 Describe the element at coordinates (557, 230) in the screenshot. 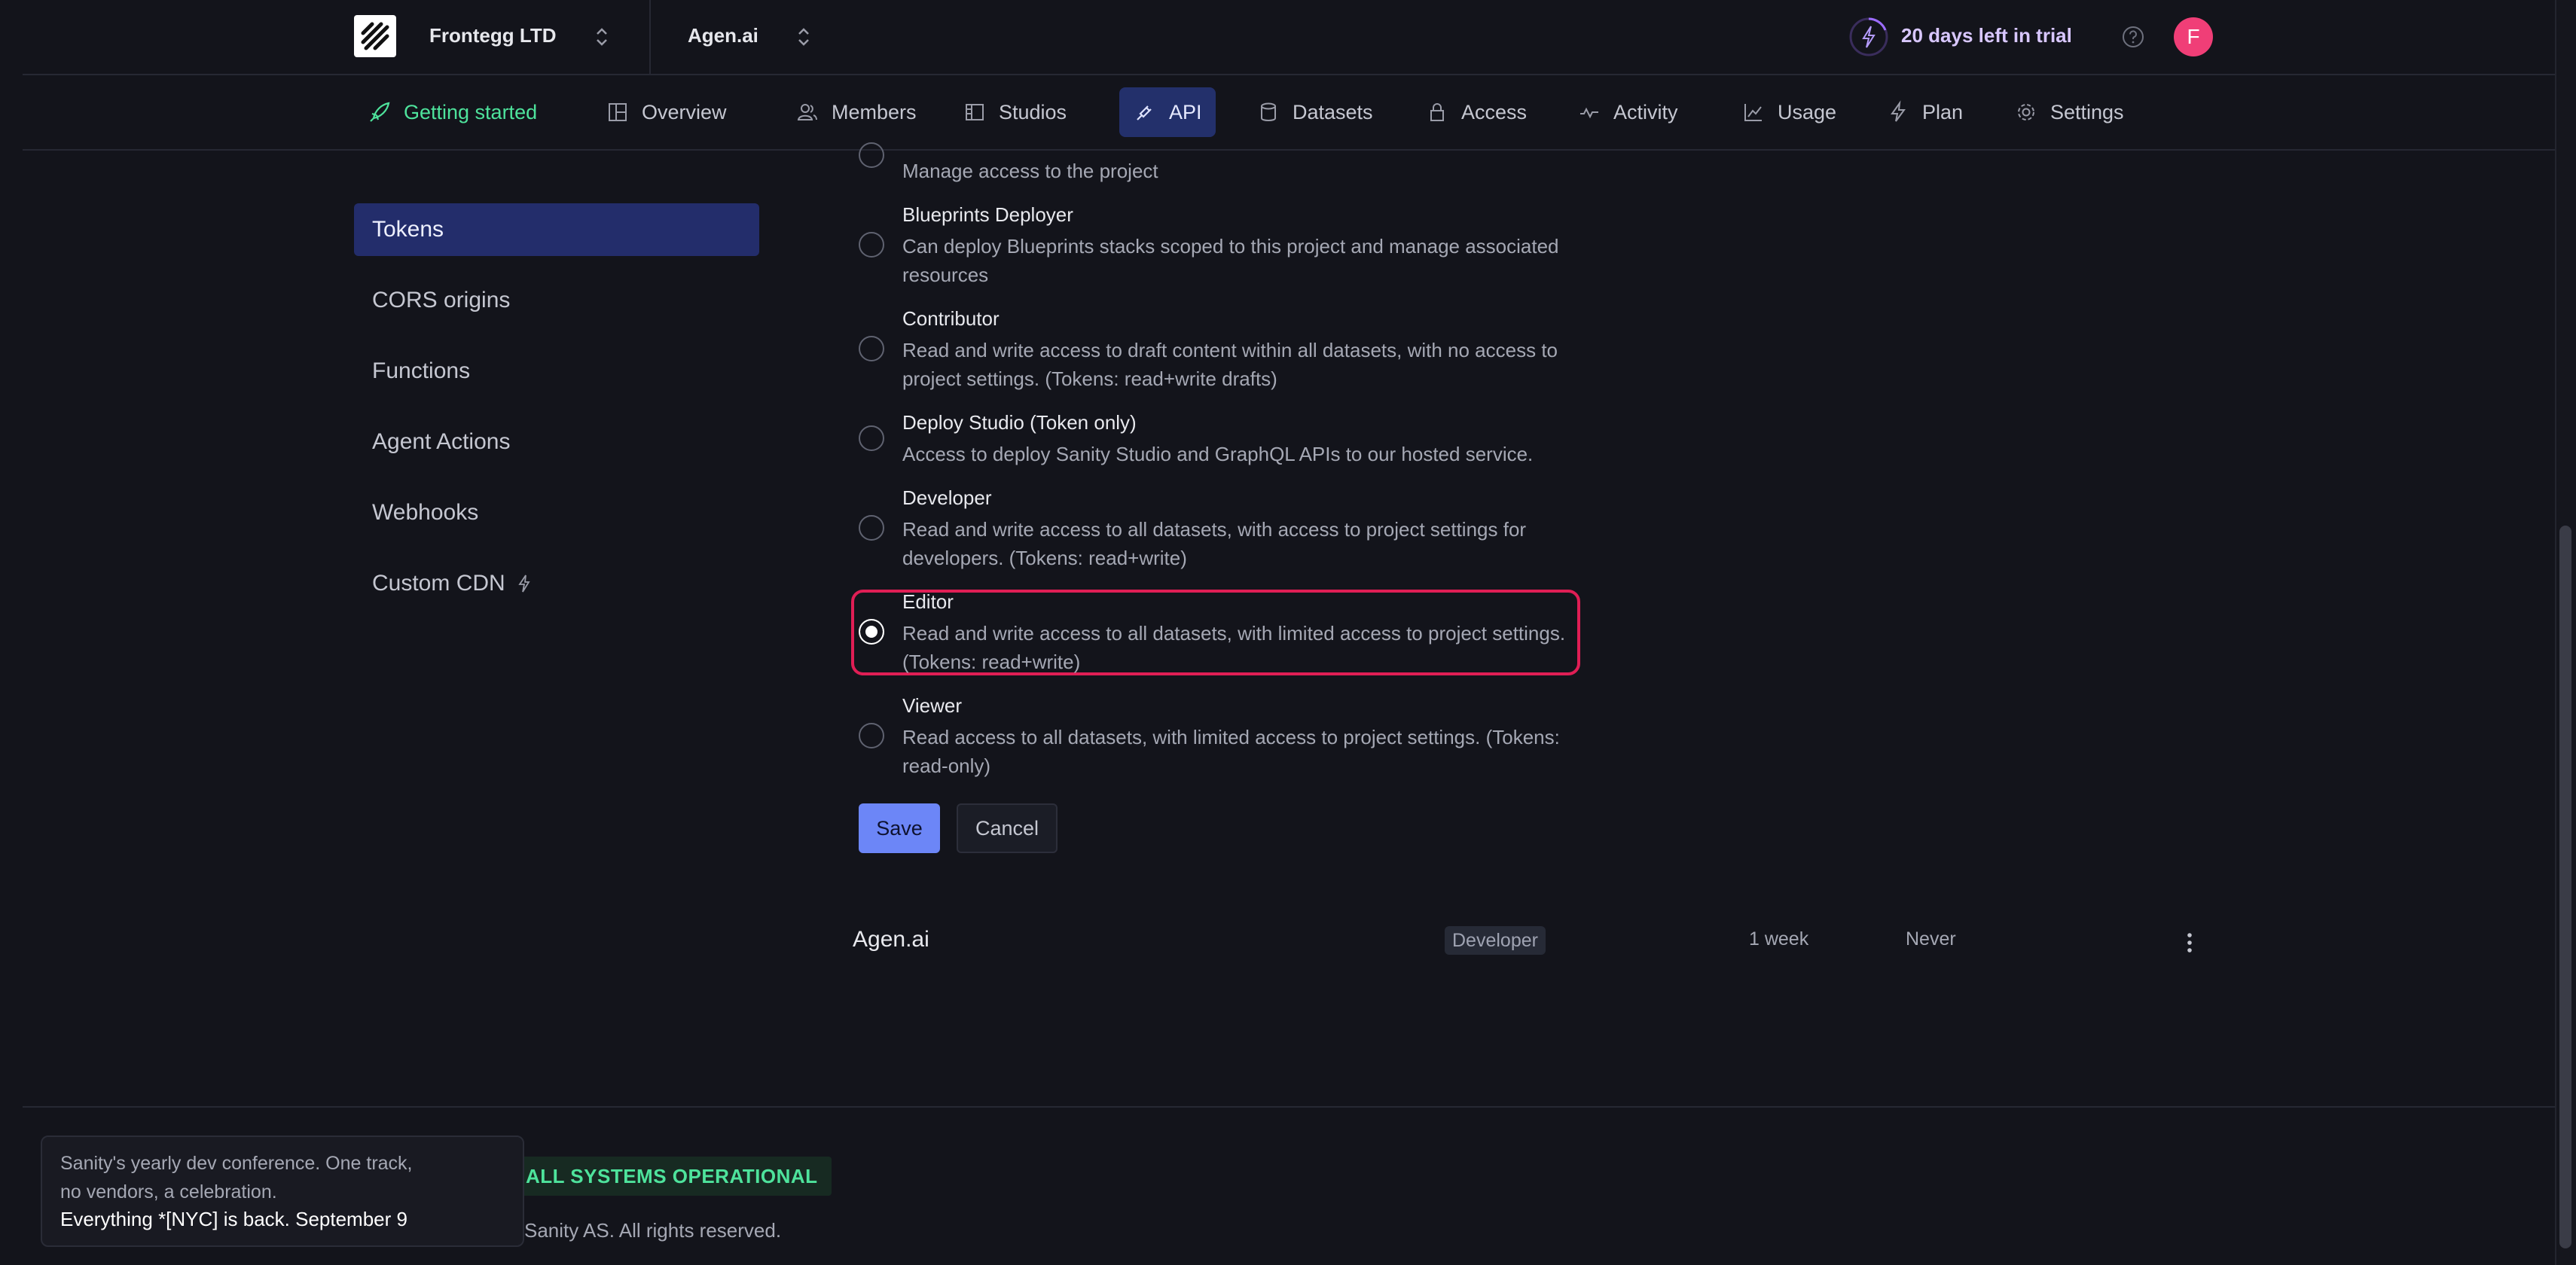

I see `sidebar-item-tokens: Tokens` at that location.